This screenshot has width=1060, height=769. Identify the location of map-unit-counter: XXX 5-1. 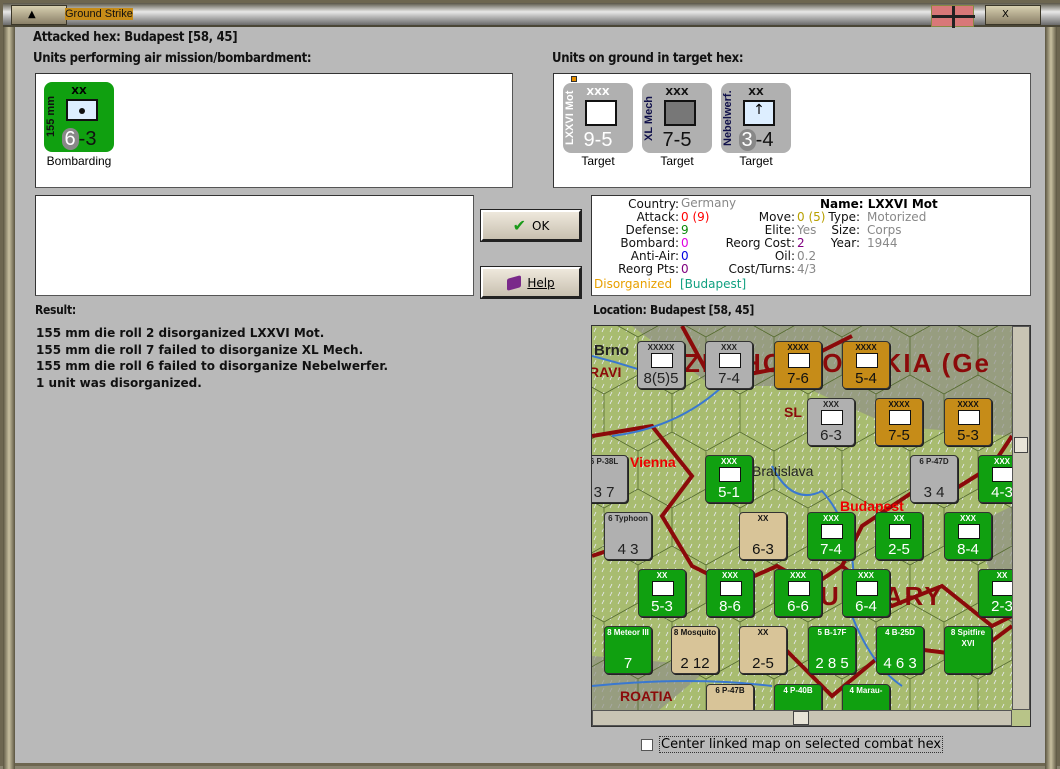
(729, 479).